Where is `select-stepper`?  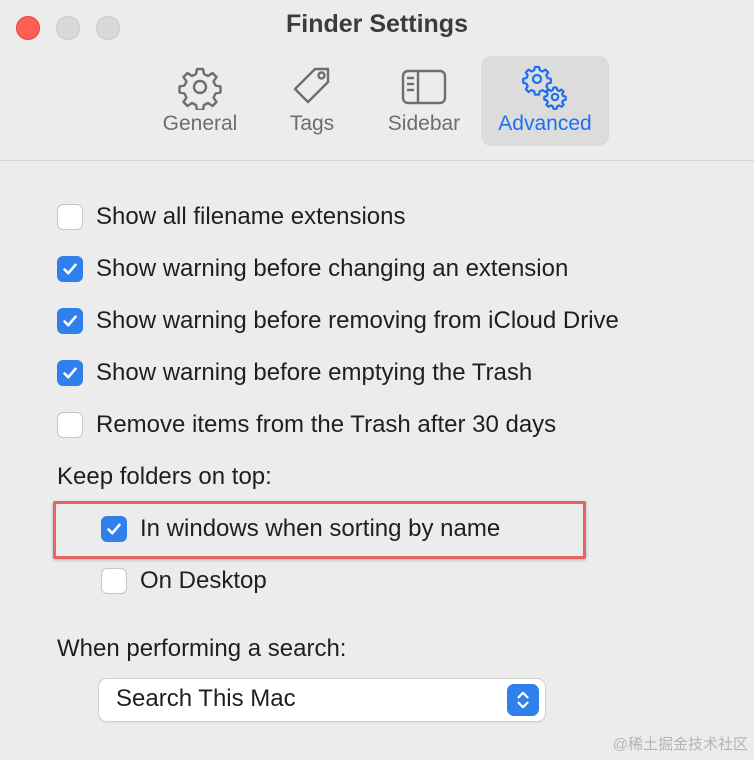
select-stepper is located at coordinates (523, 700).